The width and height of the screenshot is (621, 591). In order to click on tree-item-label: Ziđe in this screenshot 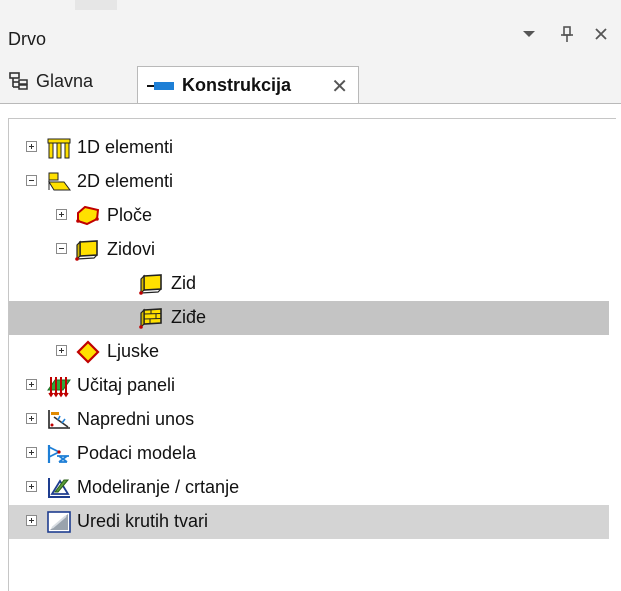, I will do `click(189, 317)`.